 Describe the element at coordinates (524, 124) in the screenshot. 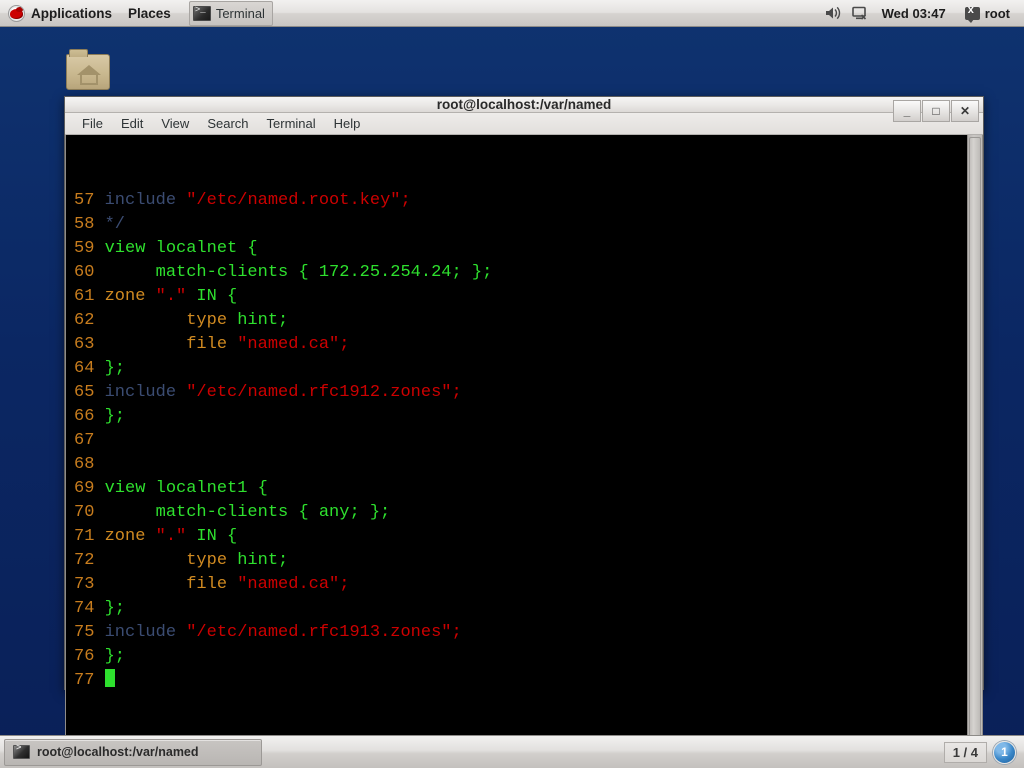

I see `menubar: File Edit View Search Terminal Help` at that location.